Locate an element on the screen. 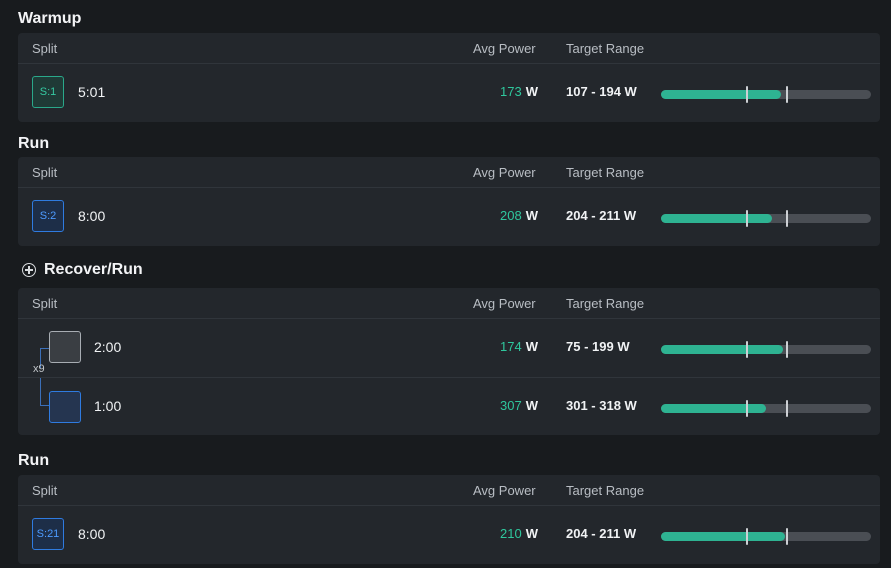  split-row: S:21 8:00 210 W 204 - 211 W is located at coordinates (449, 535).